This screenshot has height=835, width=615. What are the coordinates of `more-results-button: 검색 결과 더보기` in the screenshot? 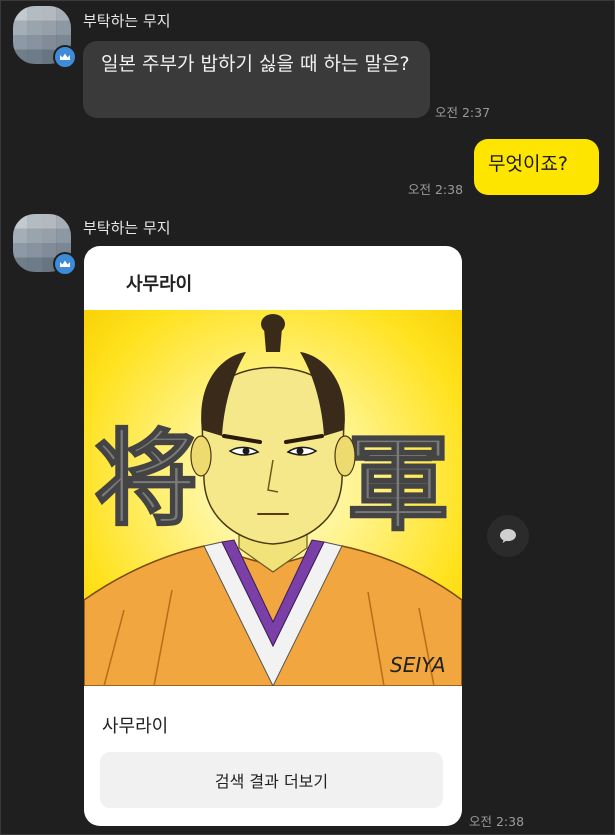 It's located at (271, 780).